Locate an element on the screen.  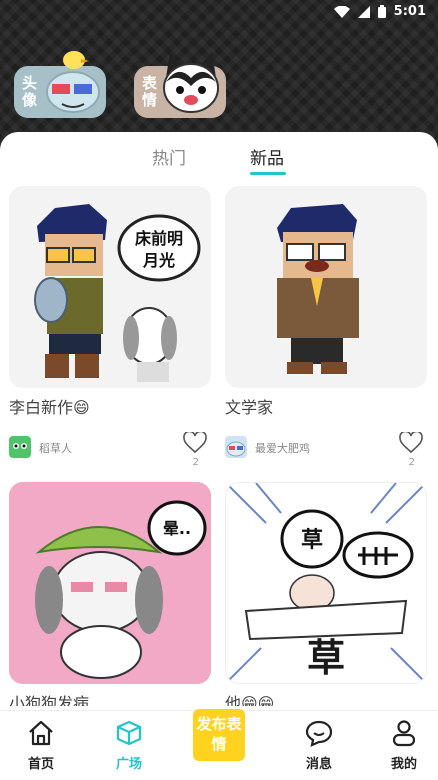
chick-avatar-icon is located at coordinates (236, 449).